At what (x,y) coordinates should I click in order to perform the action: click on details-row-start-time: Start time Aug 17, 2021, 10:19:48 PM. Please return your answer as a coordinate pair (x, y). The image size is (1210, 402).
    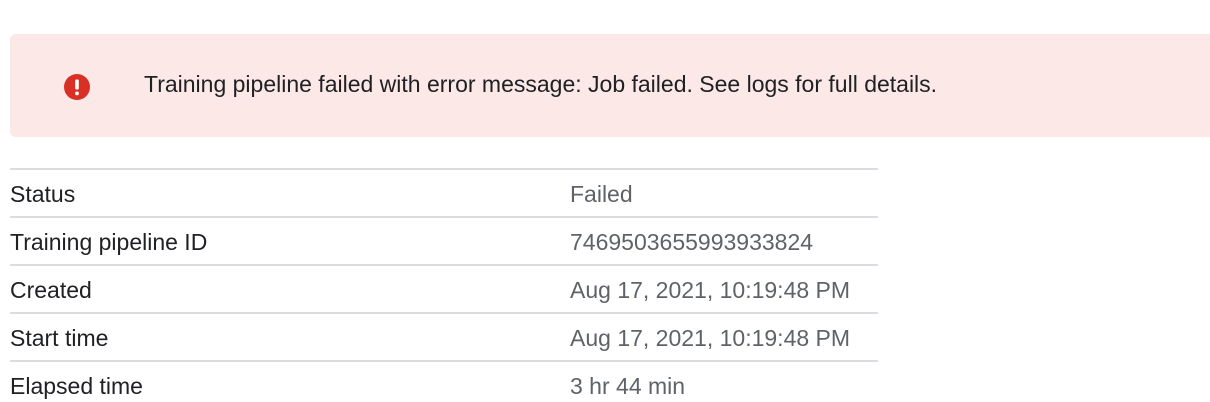
    Looking at the image, I should click on (444, 338).